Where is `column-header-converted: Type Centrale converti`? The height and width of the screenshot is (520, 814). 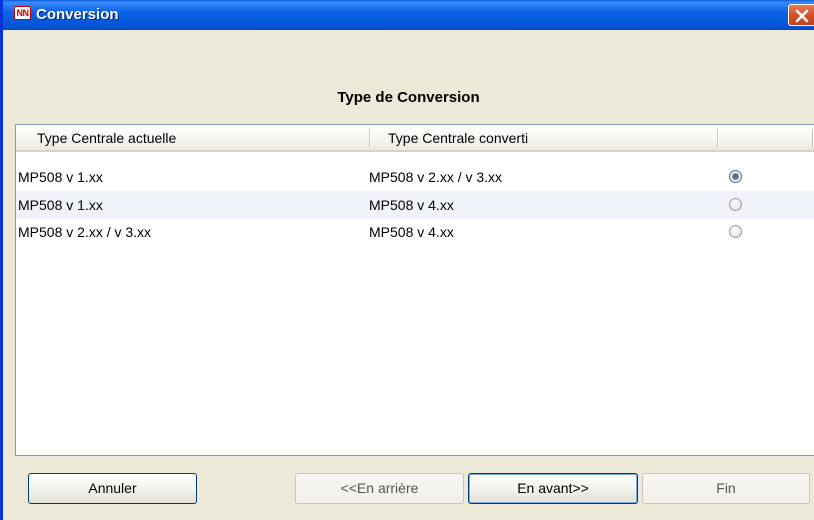 column-header-converted: Type Centrale converti is located at coordinates (458, 137).